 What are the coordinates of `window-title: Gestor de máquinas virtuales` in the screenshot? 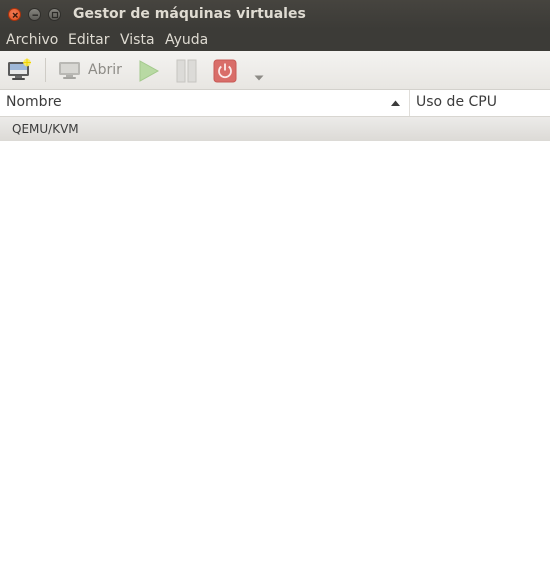 It's located at (189, 14).